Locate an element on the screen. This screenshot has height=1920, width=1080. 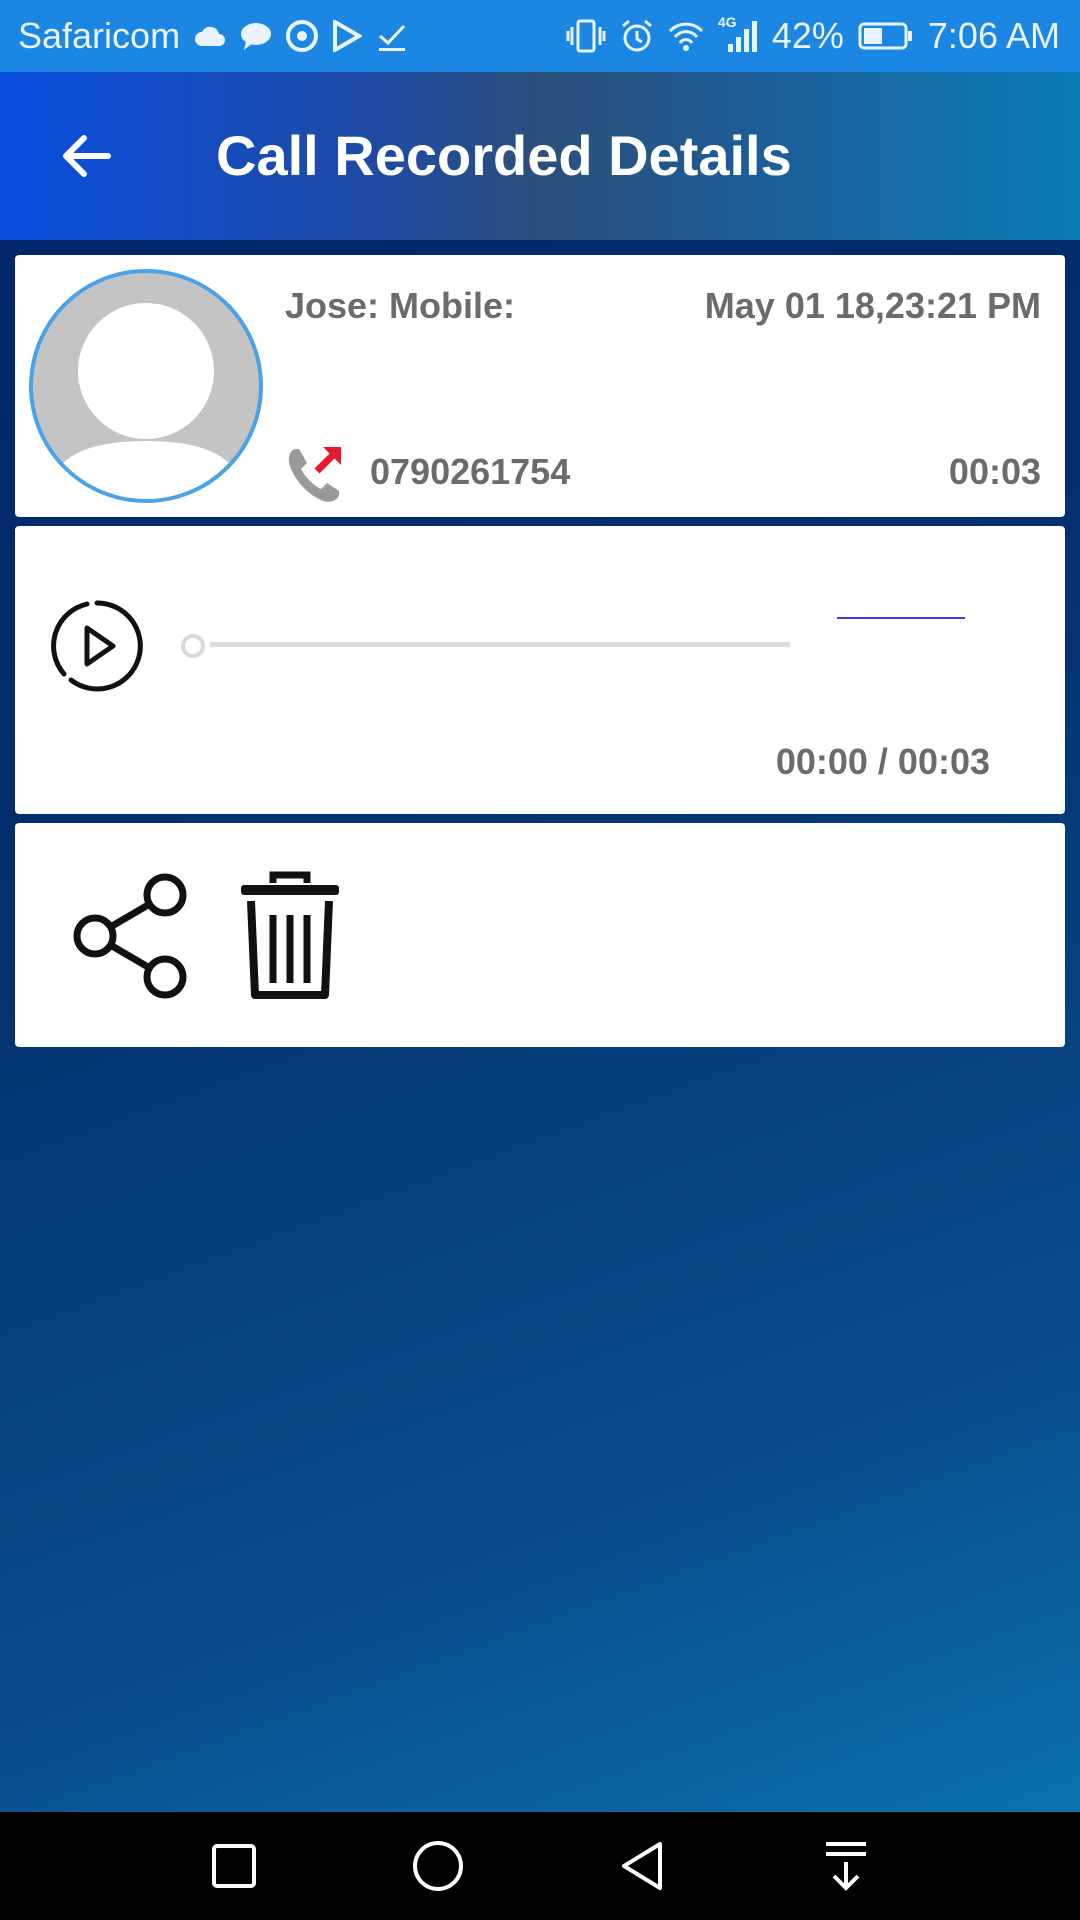
person-placeholder-icon is located at coordinates (146, 401).